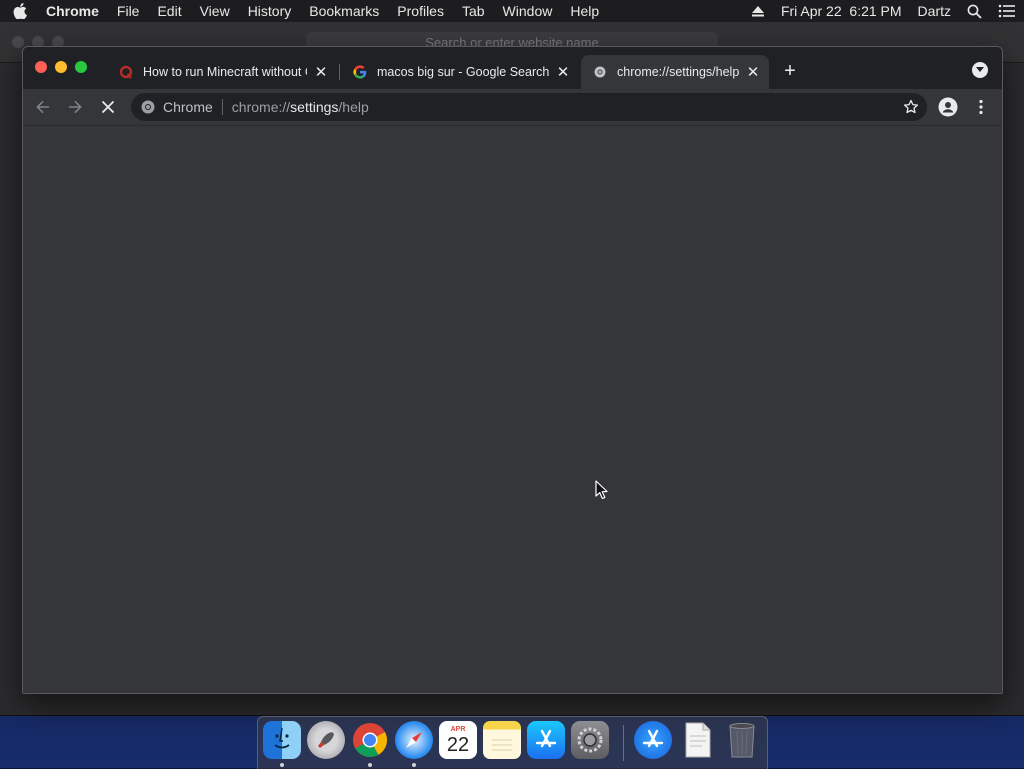 The width and height of the screenshot is (1024, 769). I want to click on menu-app-name: Chrome, so click(74, 11).